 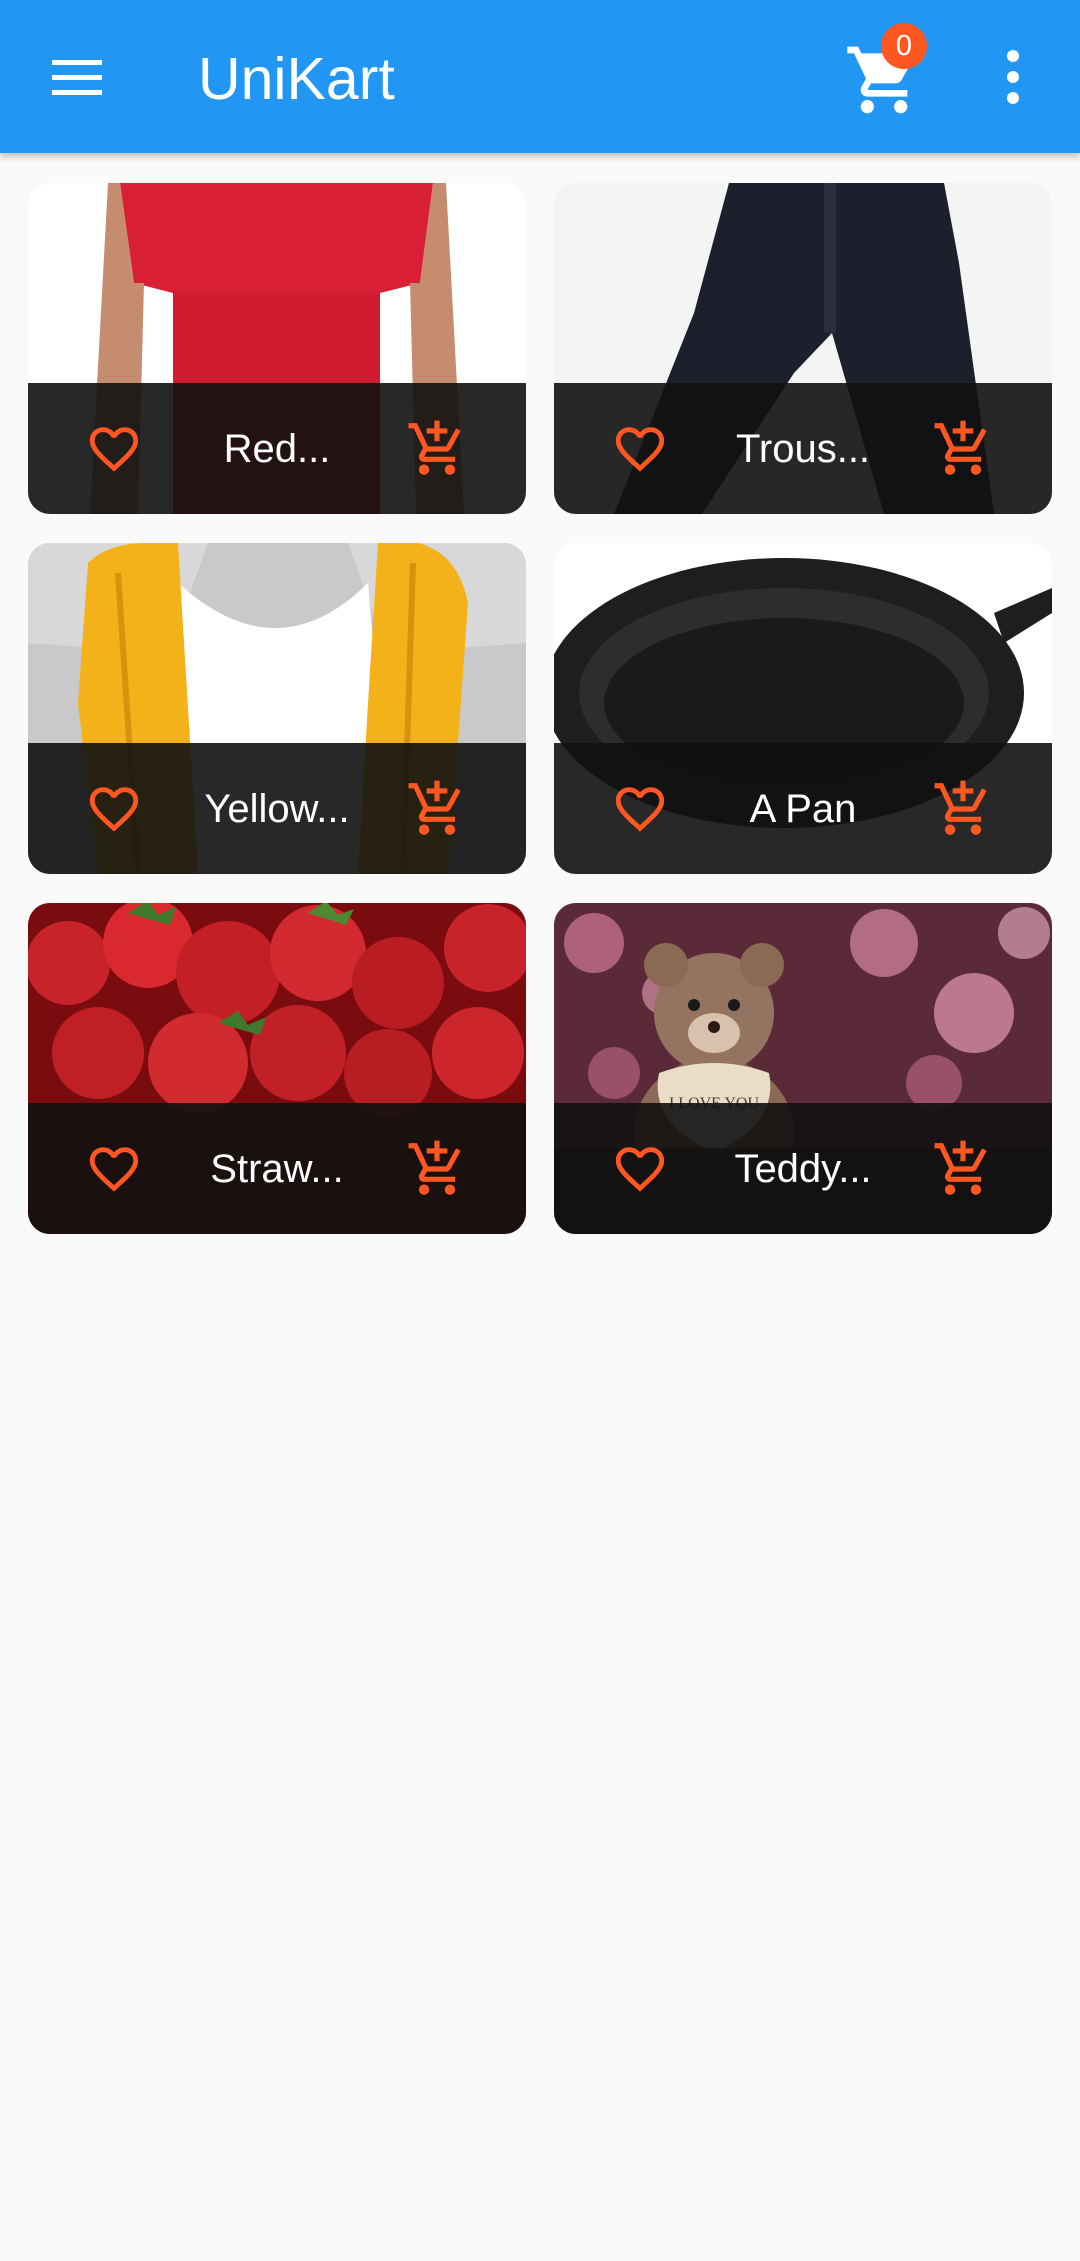 I want to click on product-name: A Pan, so click(x=803, y=809).